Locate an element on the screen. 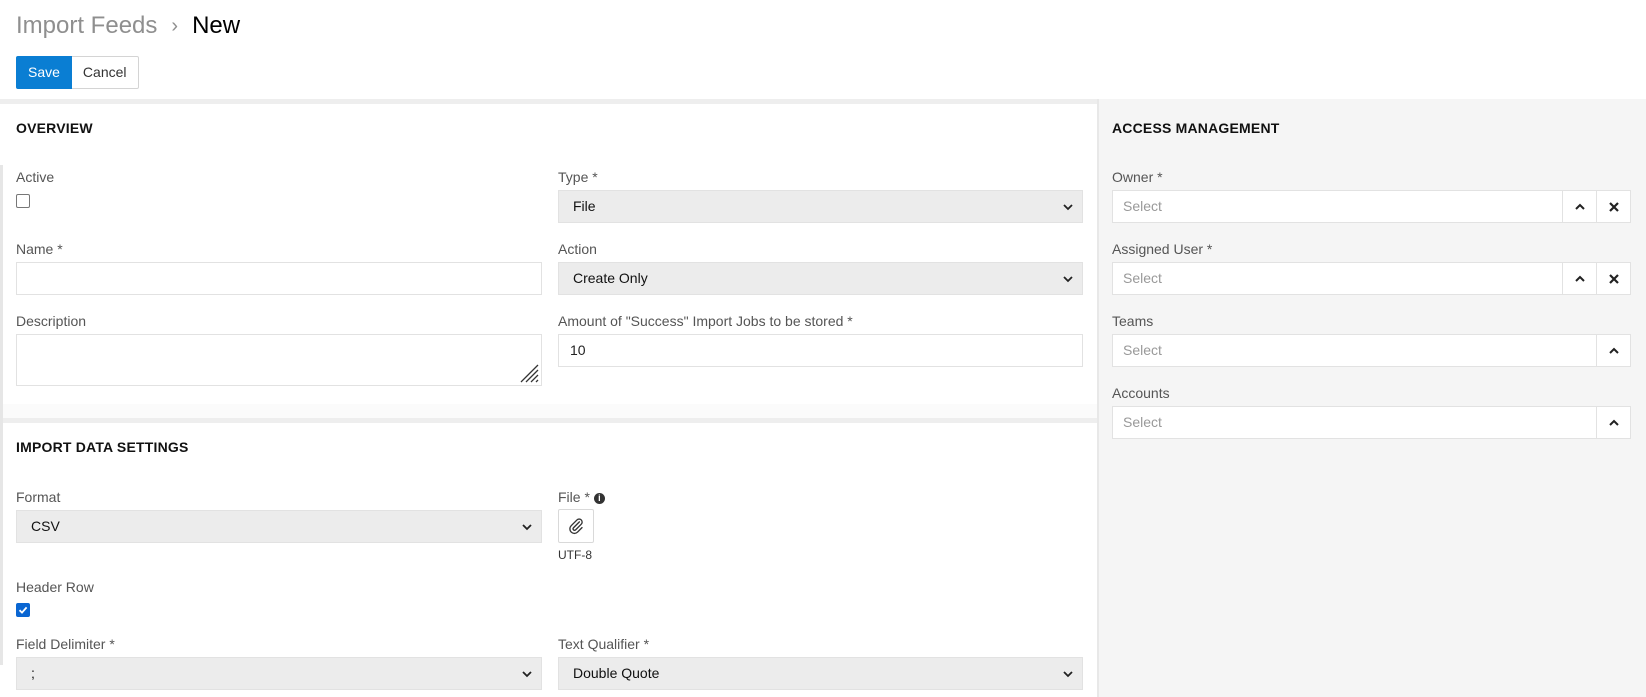 Image resolution: width=1646 pixels, height=697 pixels. file-label: File * i is located at coordinates (581, 497).